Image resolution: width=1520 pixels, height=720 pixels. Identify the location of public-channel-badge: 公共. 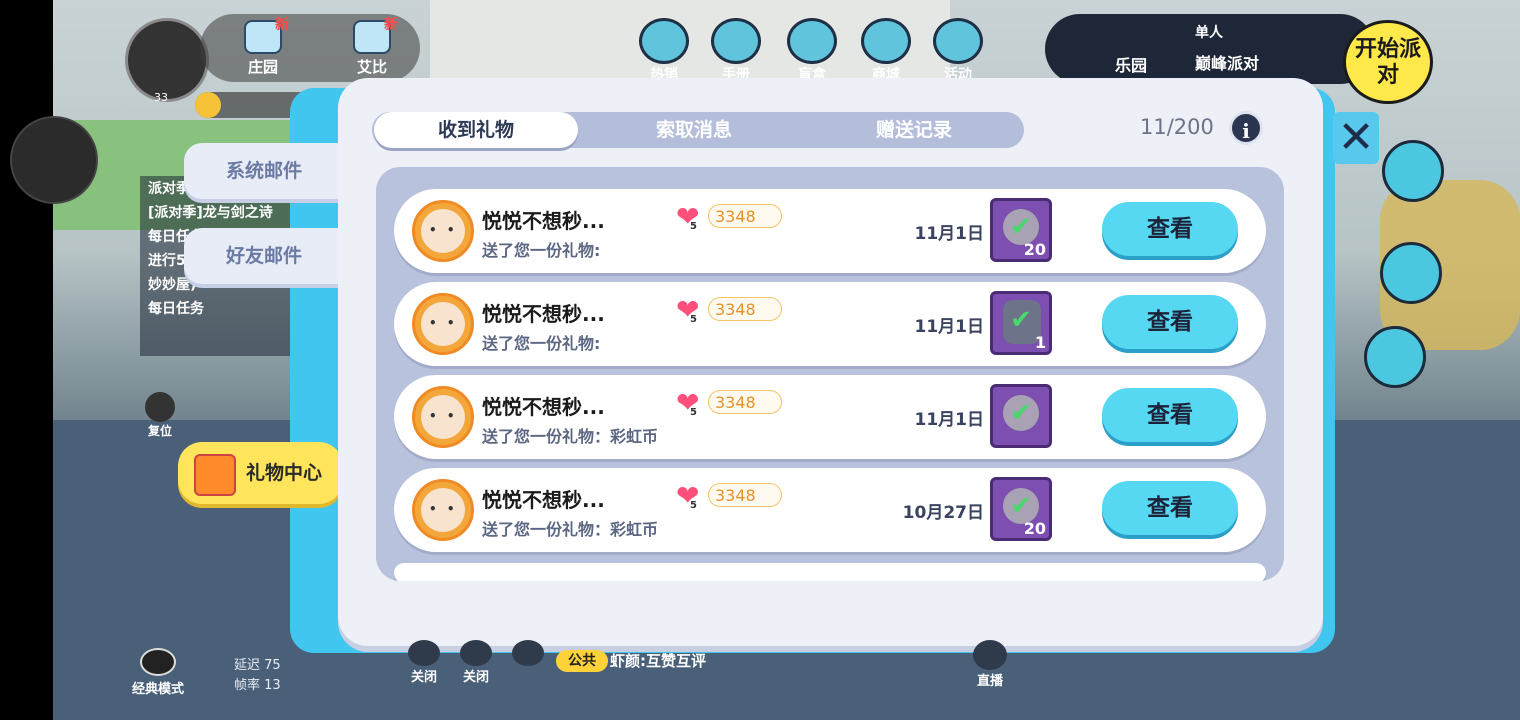
(582, 661).